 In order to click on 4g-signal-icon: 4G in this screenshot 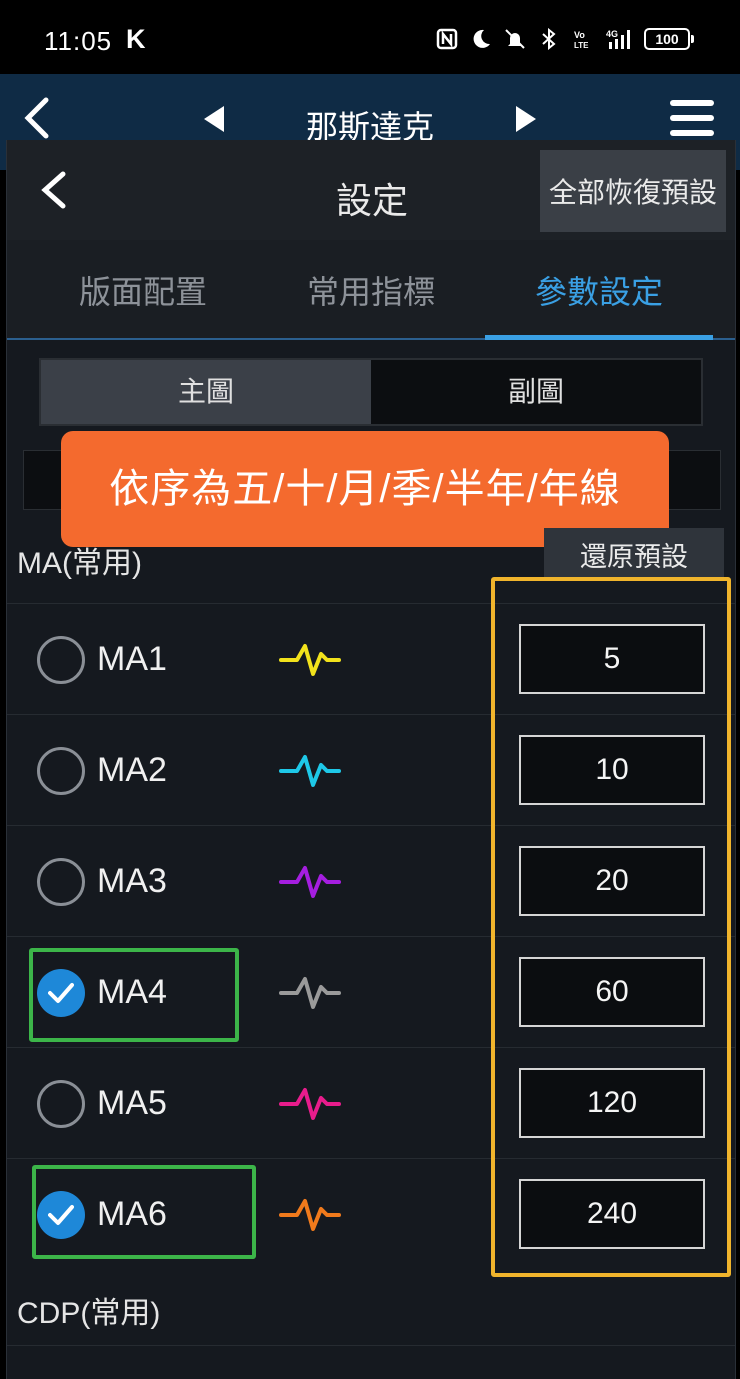, I will do `click(618, 39)`.